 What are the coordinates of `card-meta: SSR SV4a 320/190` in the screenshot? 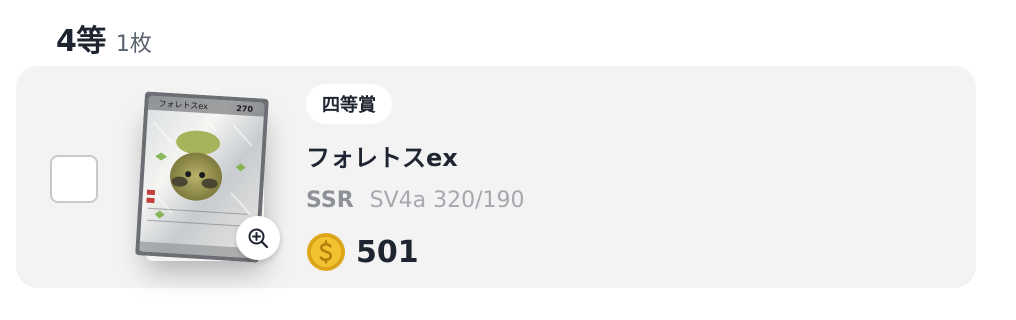 It's located at (415, 200).